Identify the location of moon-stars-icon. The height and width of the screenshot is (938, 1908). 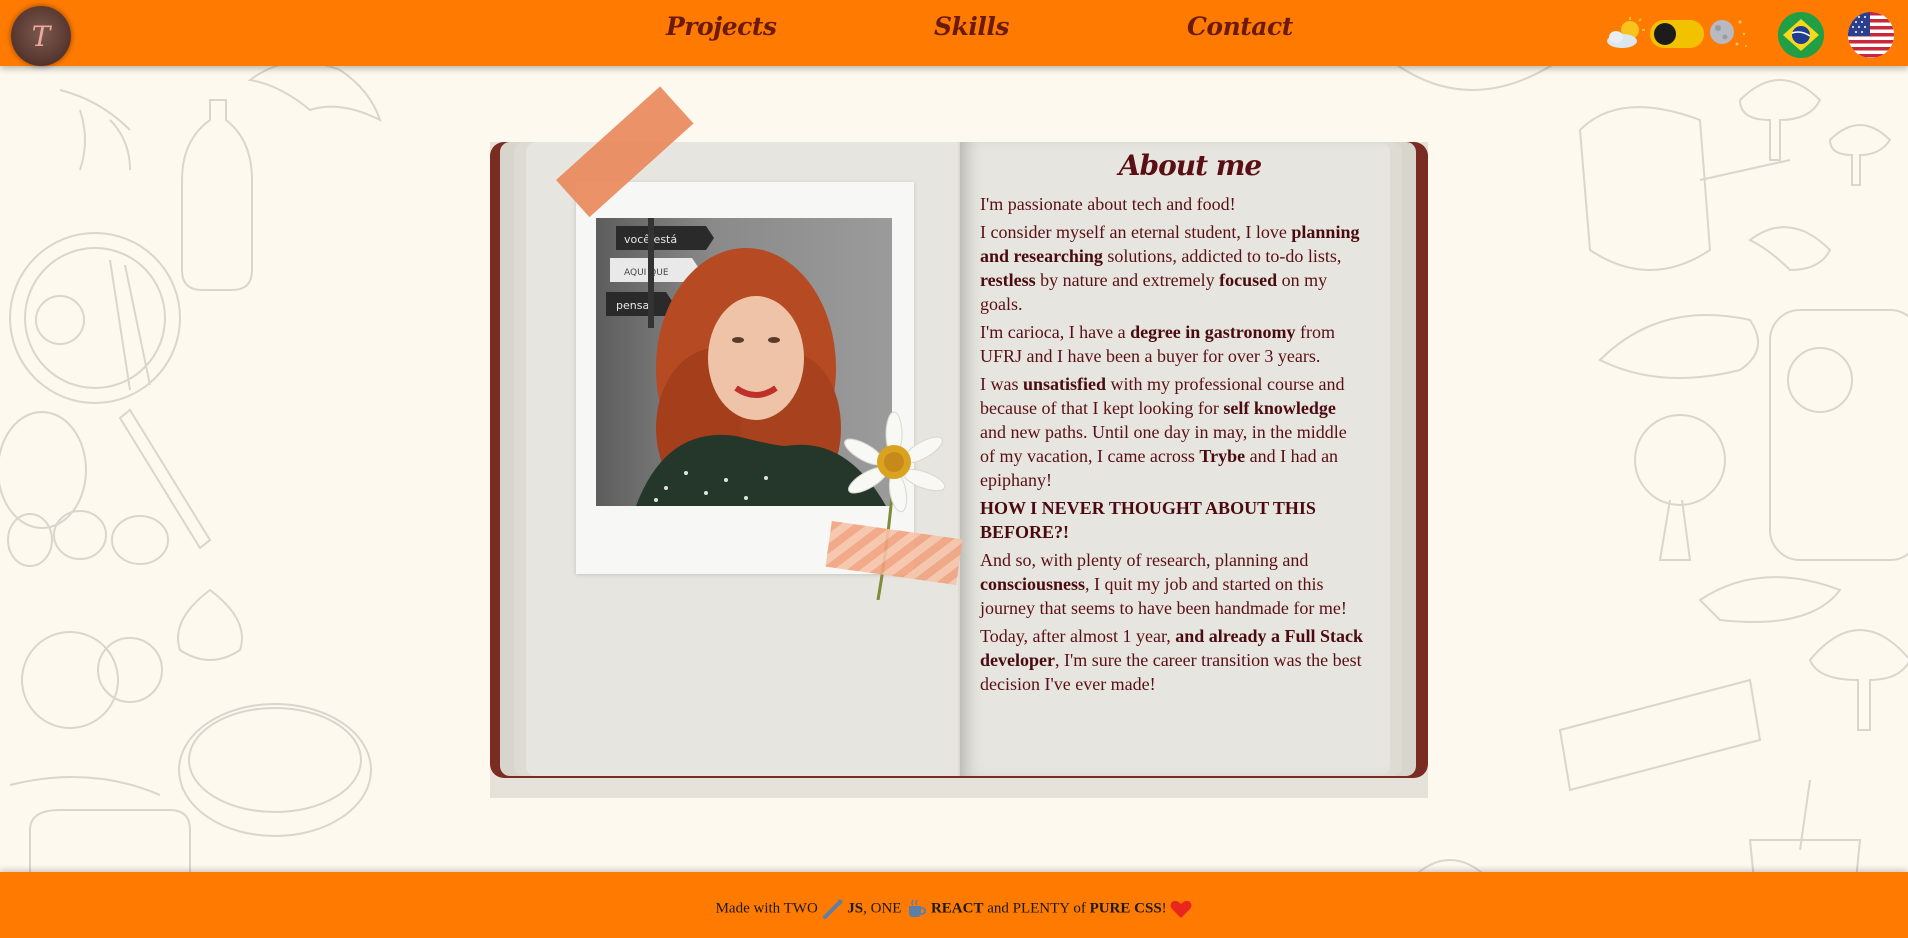
(1728, 33).